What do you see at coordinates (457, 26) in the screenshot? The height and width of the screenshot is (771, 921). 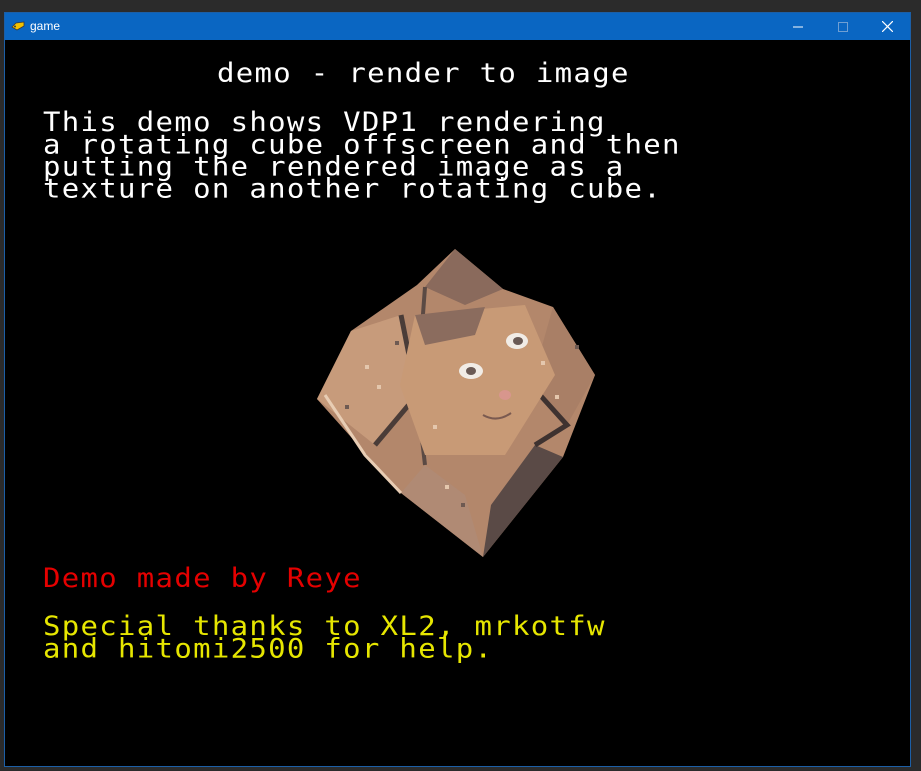 I see `title-bar: game` at bounding box center [457, 26].